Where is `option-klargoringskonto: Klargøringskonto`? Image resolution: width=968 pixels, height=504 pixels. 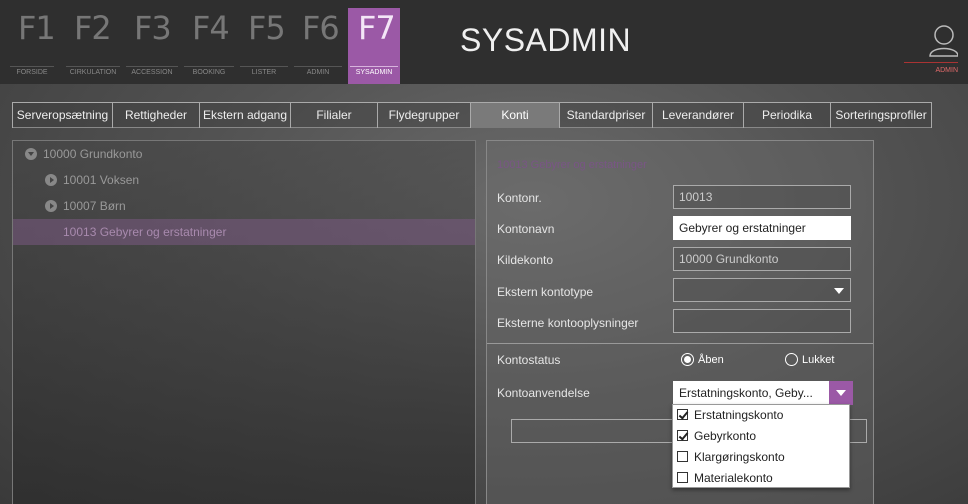 option-klargoringskonto: Klargøringskonto is located at coordinates (761, 457).